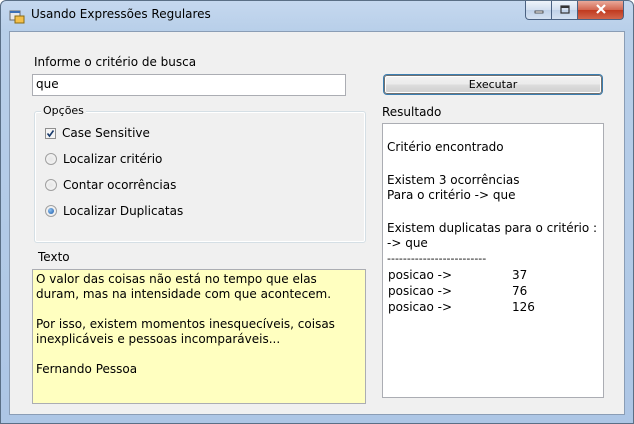 This screenshot has height=424, width=634. I want to click on radio-contar-ocorrencias: Contar ocorrências, so click(110, 185).